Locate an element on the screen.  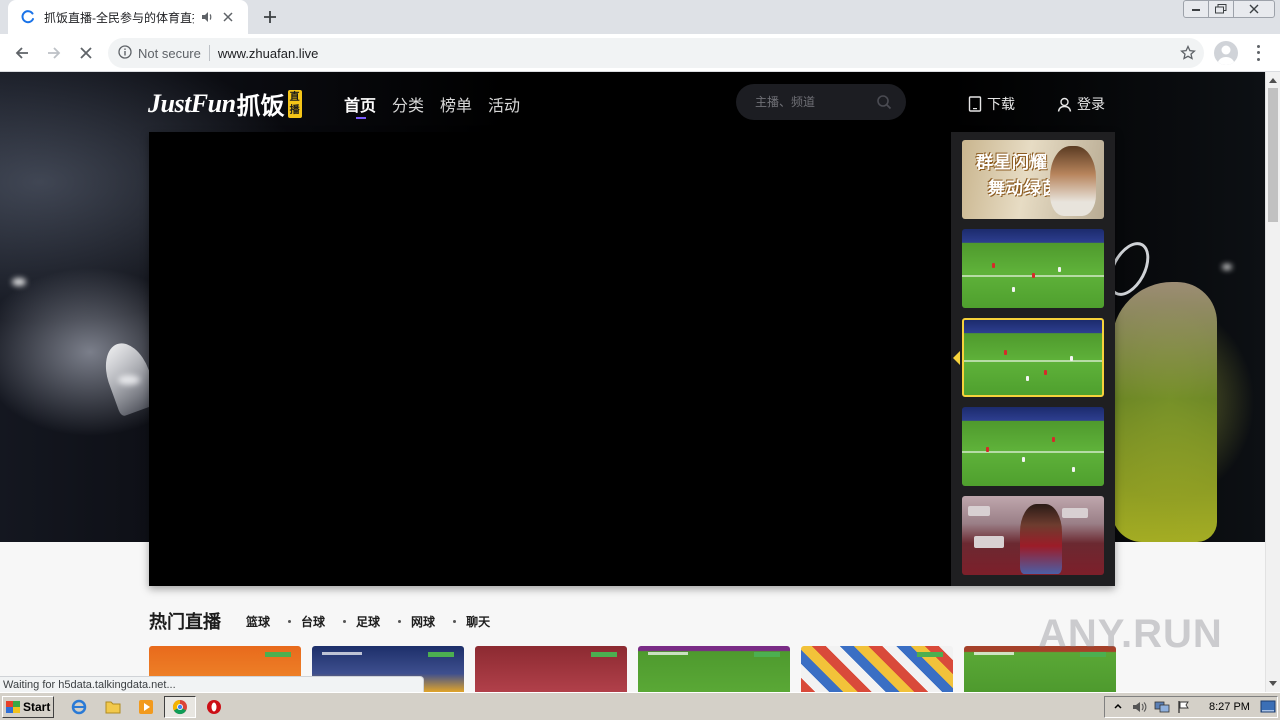
user-icon is located at coordinates (1064, 104).